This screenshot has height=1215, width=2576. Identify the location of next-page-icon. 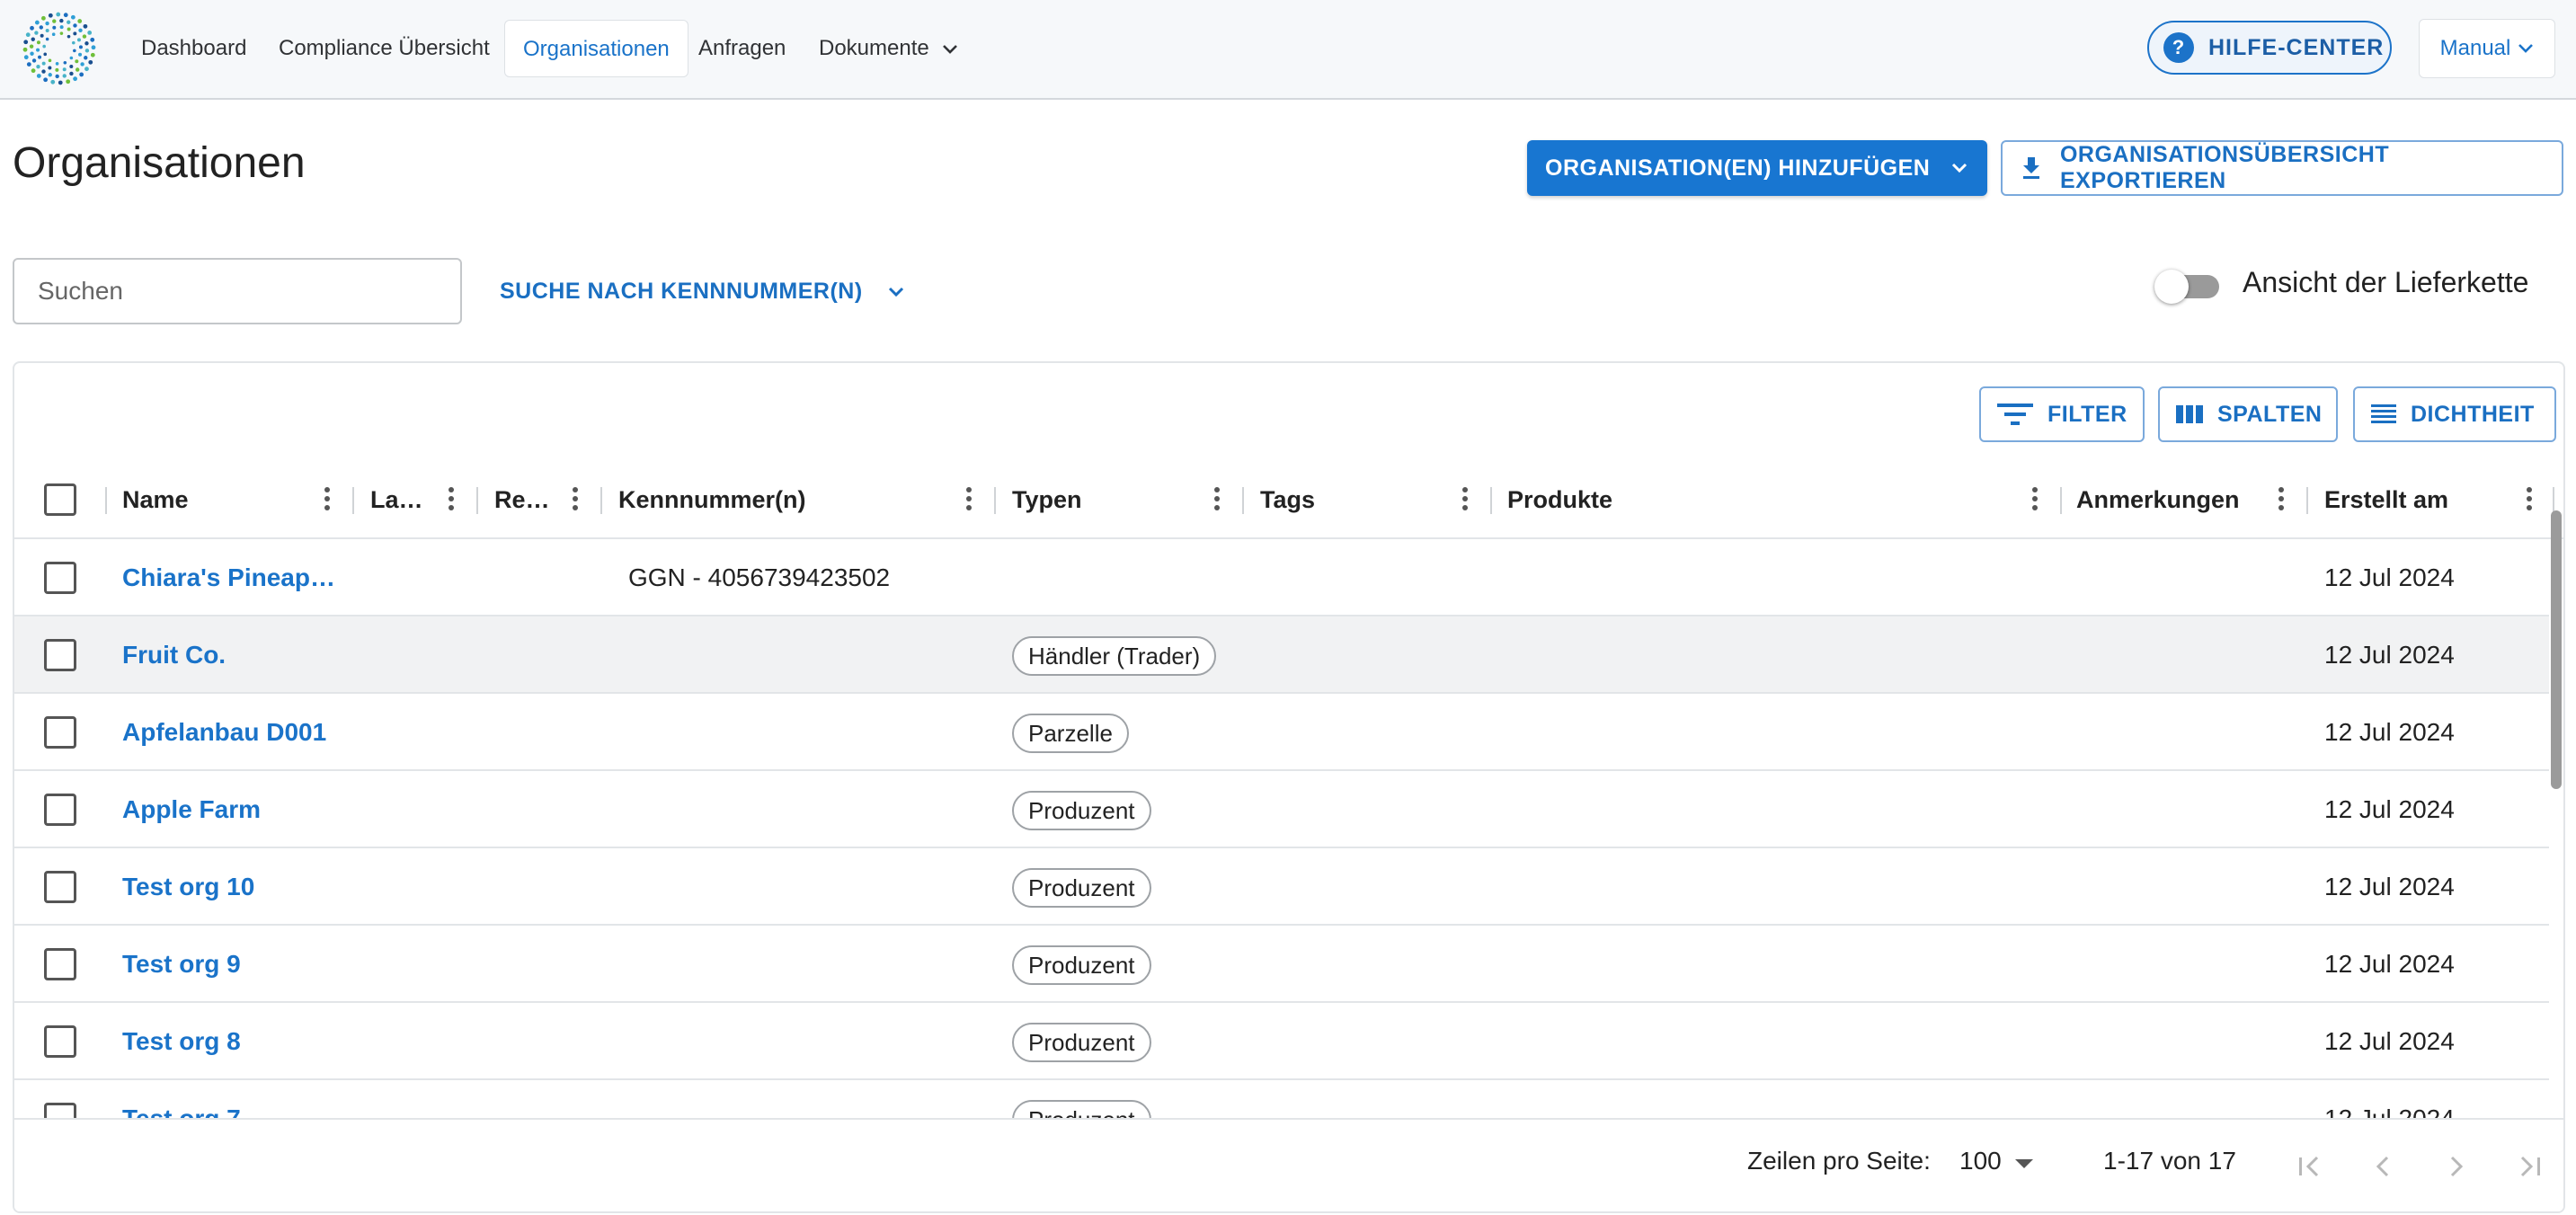
(2455, 1166).